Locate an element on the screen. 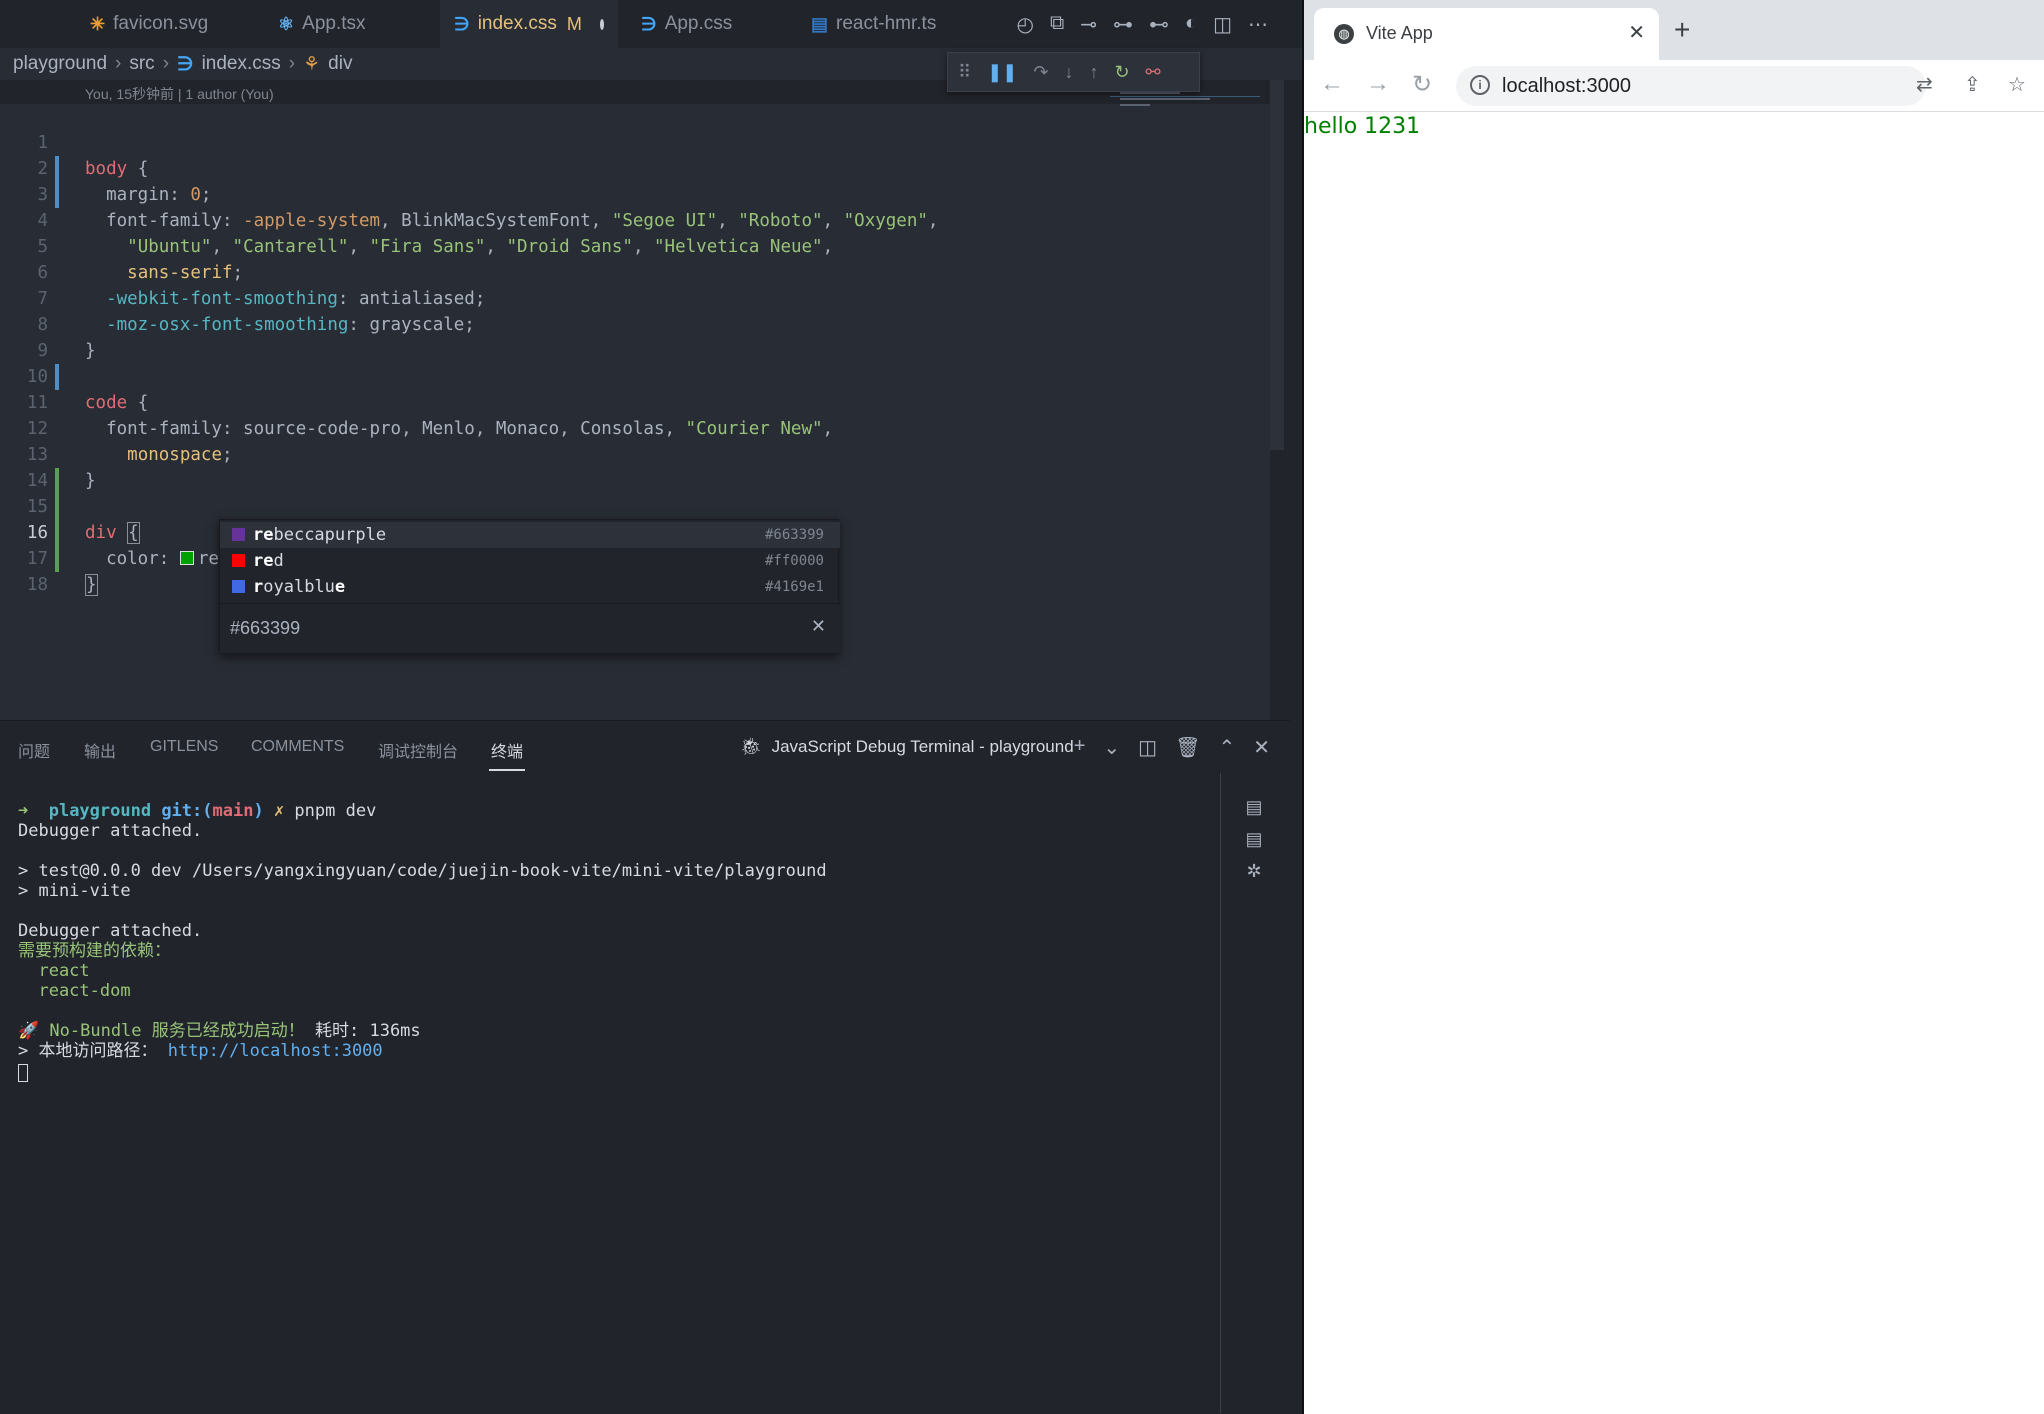 The height and width of the screenshot is (1414, 2044). tab-terminal: 终端 is located at coordinates (507, 754).